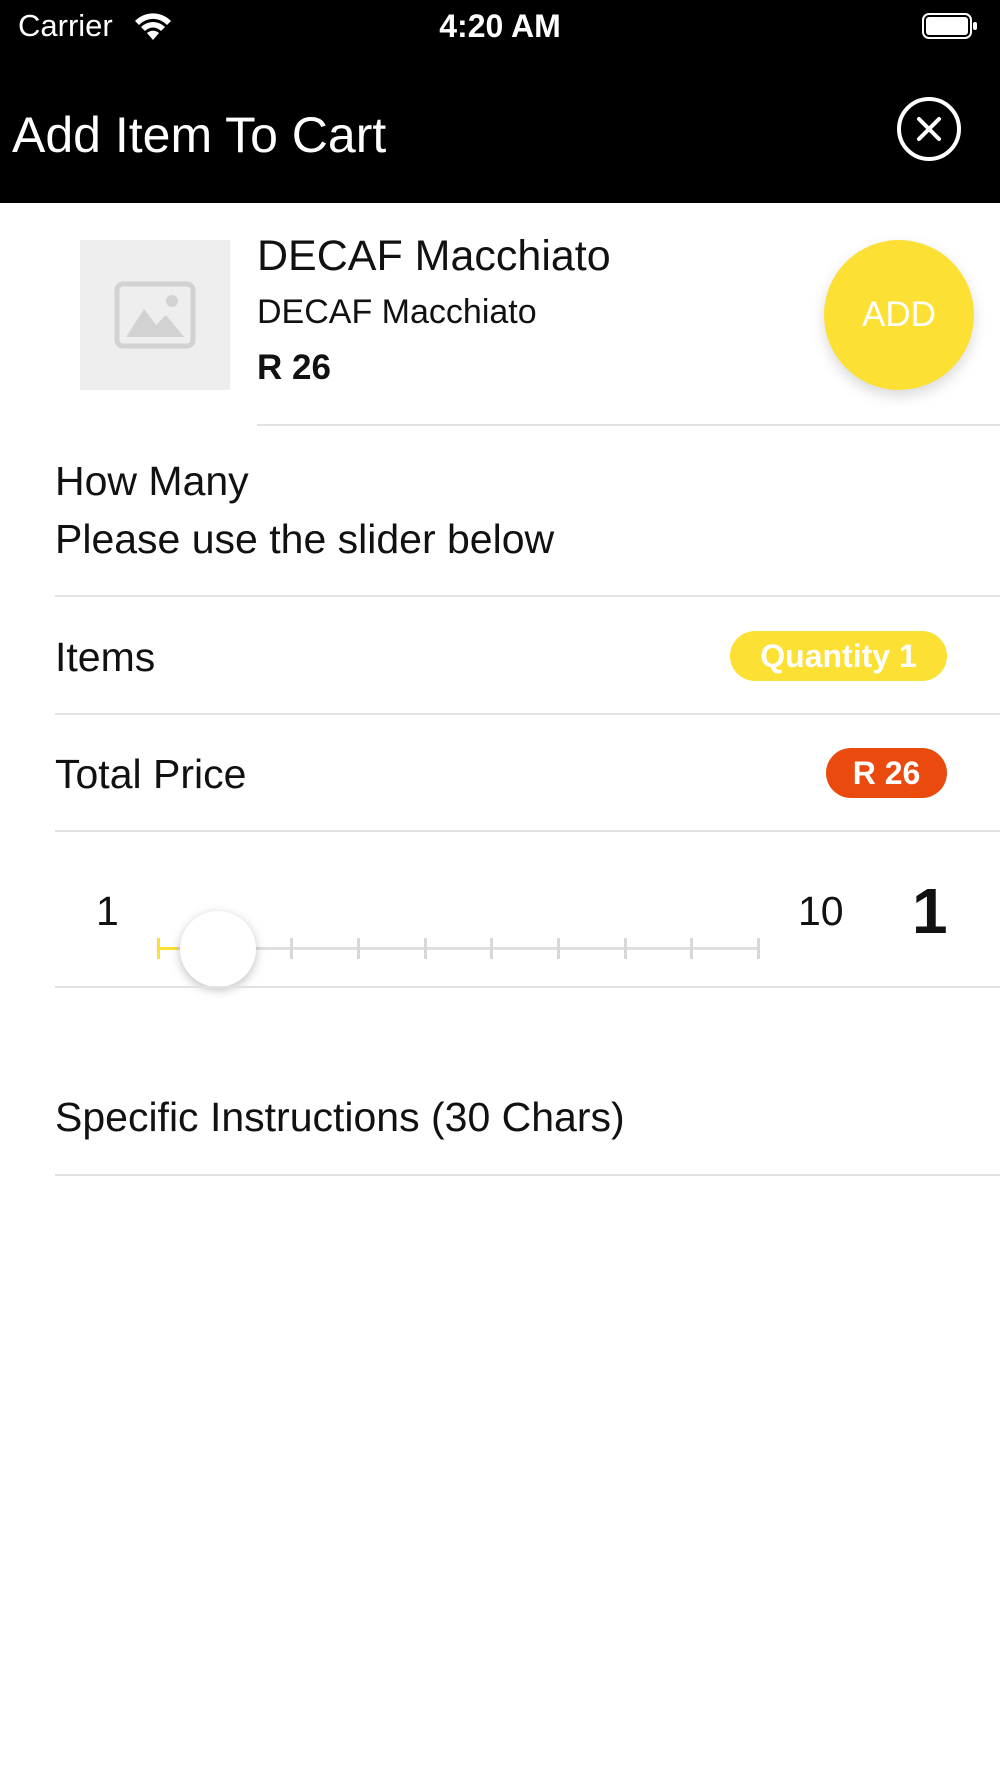  What do you see at coordinates (899, 315) in the screenshot?
I see `add-button: ADD` at bounding box center [899, 315].